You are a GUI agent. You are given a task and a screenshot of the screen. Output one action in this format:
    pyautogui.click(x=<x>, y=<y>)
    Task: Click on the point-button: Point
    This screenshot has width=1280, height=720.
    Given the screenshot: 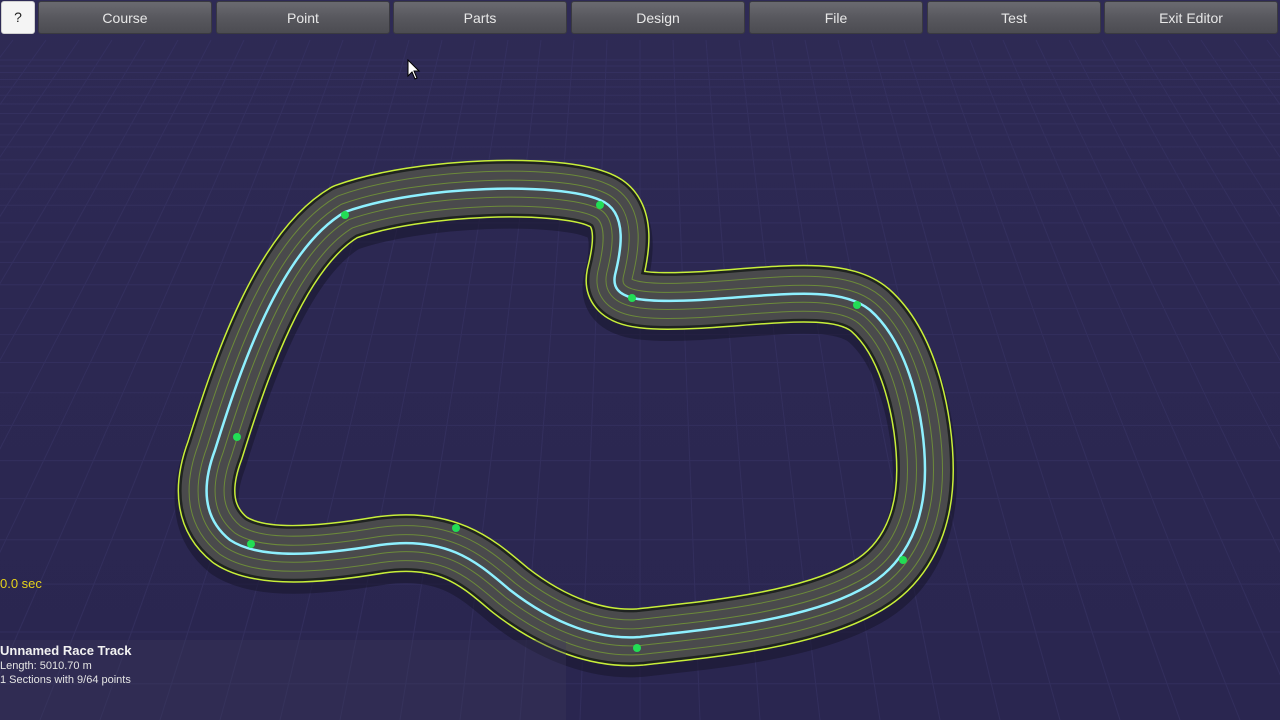 What is the action you would take?
    pyautogui.click(x=303, y=17)
    